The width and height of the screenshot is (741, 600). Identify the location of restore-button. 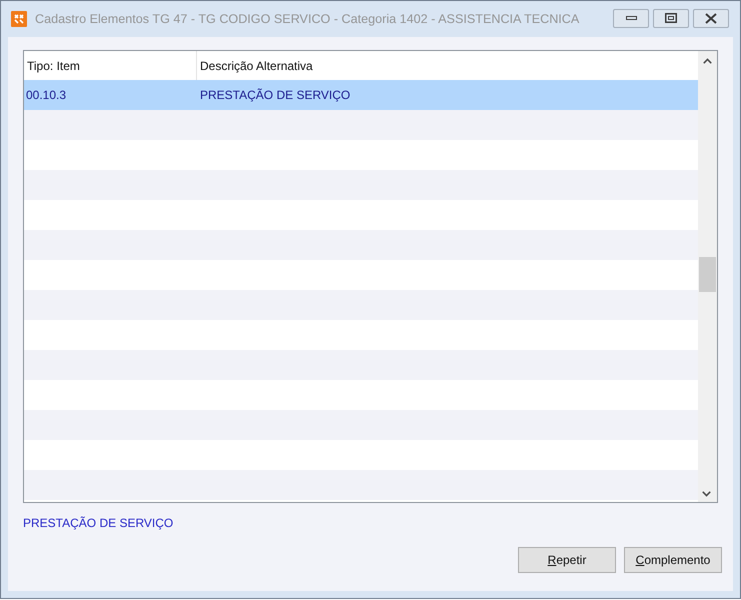
(671, 18).